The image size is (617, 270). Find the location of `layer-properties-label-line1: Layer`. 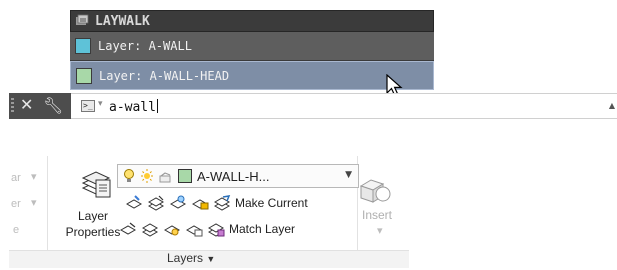

layer-properties-label-line1: Layer is located at coordinates (93, 216).